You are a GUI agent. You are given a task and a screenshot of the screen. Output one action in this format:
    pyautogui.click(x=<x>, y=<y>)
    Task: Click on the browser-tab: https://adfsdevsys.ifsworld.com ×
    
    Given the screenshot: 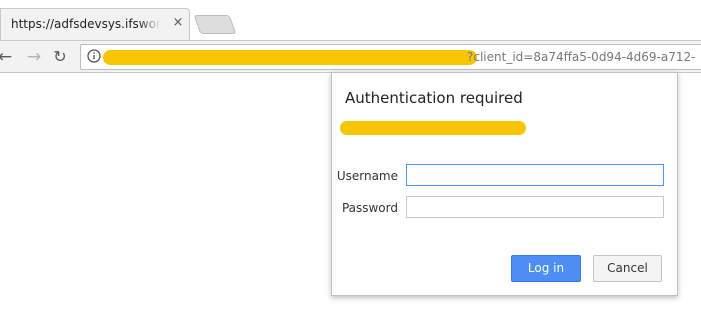 What is the action you would take?
    pyautogui.click(x=95, y=24)
    